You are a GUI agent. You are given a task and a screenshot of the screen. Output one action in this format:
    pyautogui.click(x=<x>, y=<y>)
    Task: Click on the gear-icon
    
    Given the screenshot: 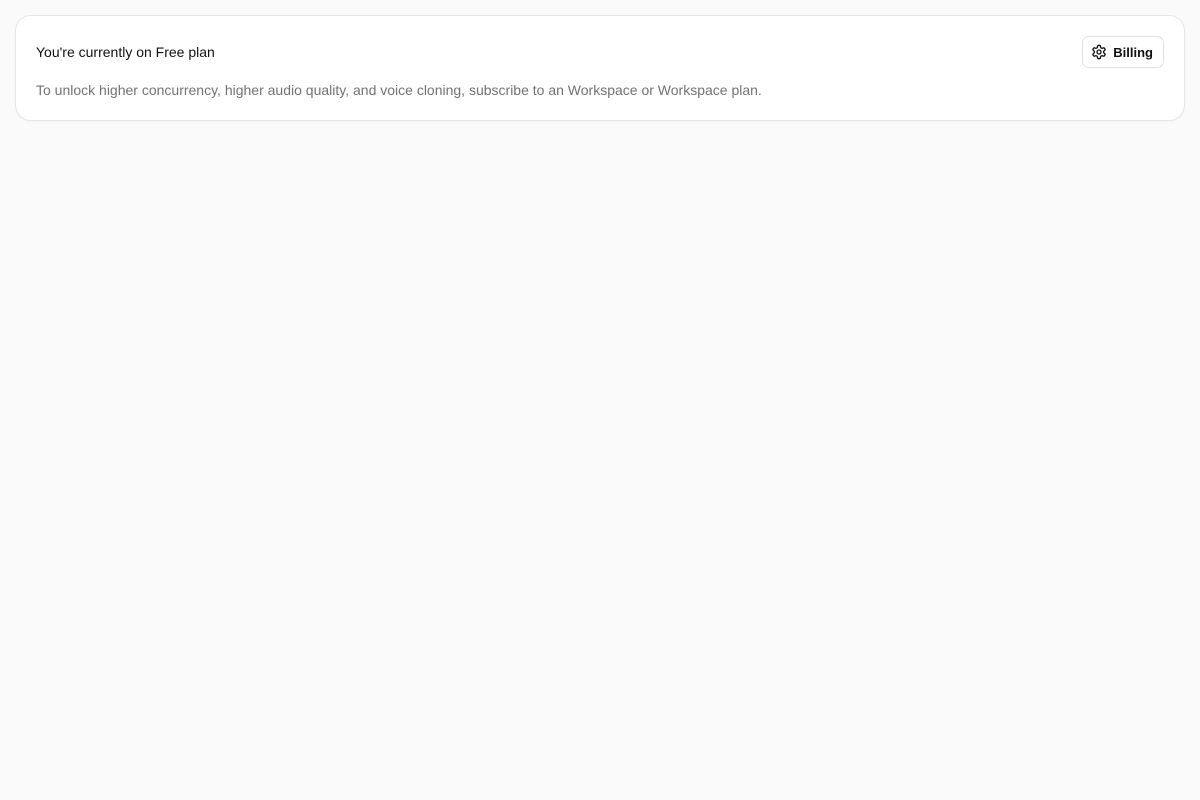 What is the action you would take?
    pyautogui.click(x=1099, y=52)
    